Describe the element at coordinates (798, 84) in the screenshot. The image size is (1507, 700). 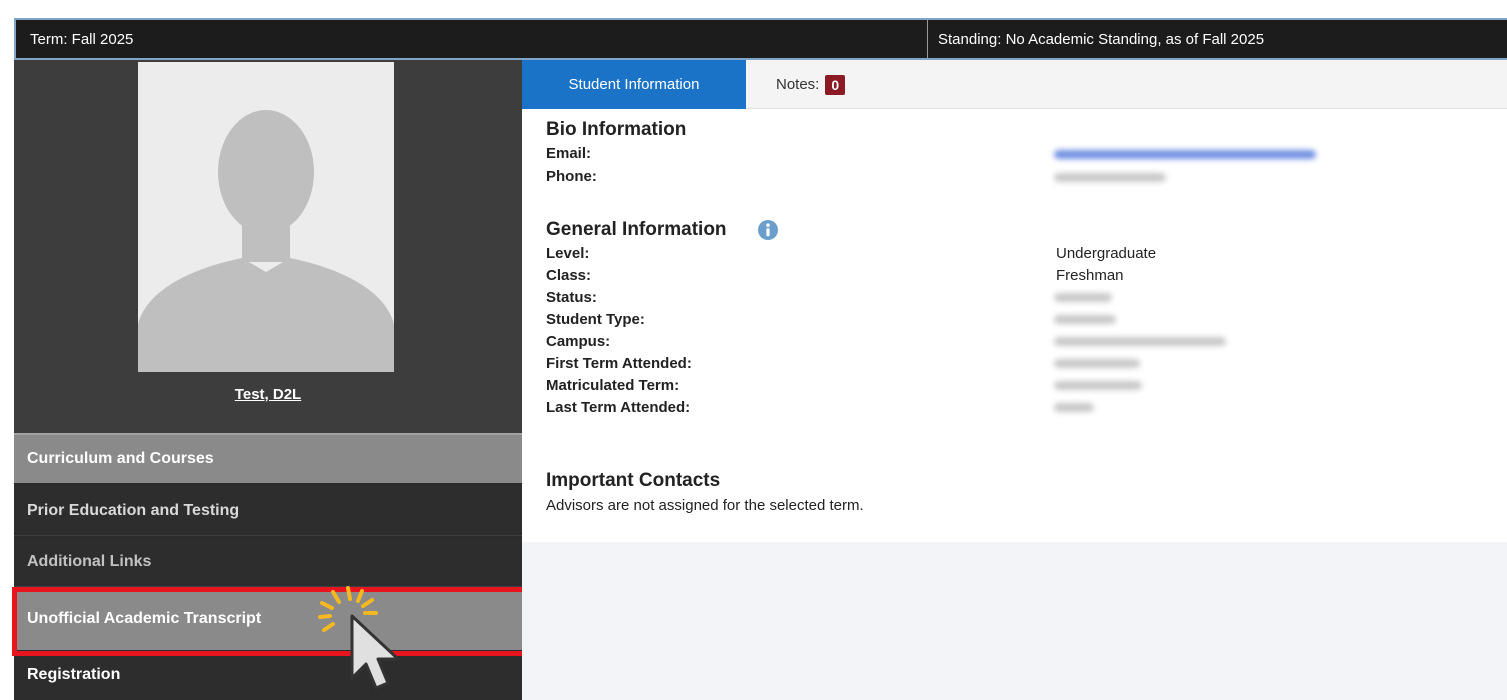
I see `notes-label: Notes:` at that location.